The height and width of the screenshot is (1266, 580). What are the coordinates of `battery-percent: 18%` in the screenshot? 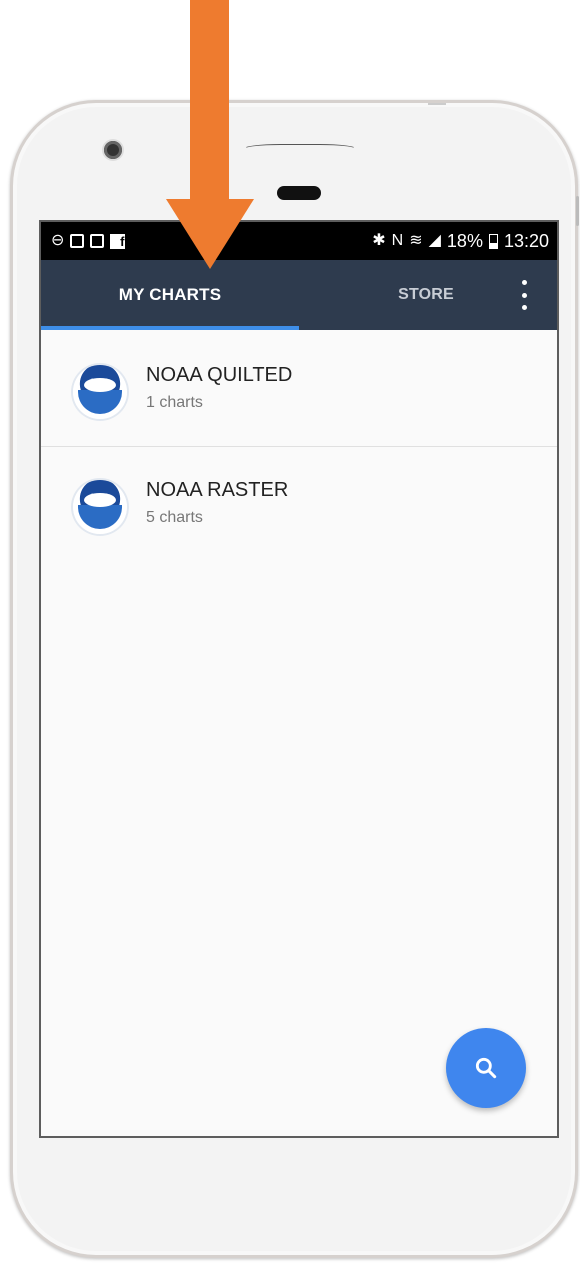 It's located at (464, 240).